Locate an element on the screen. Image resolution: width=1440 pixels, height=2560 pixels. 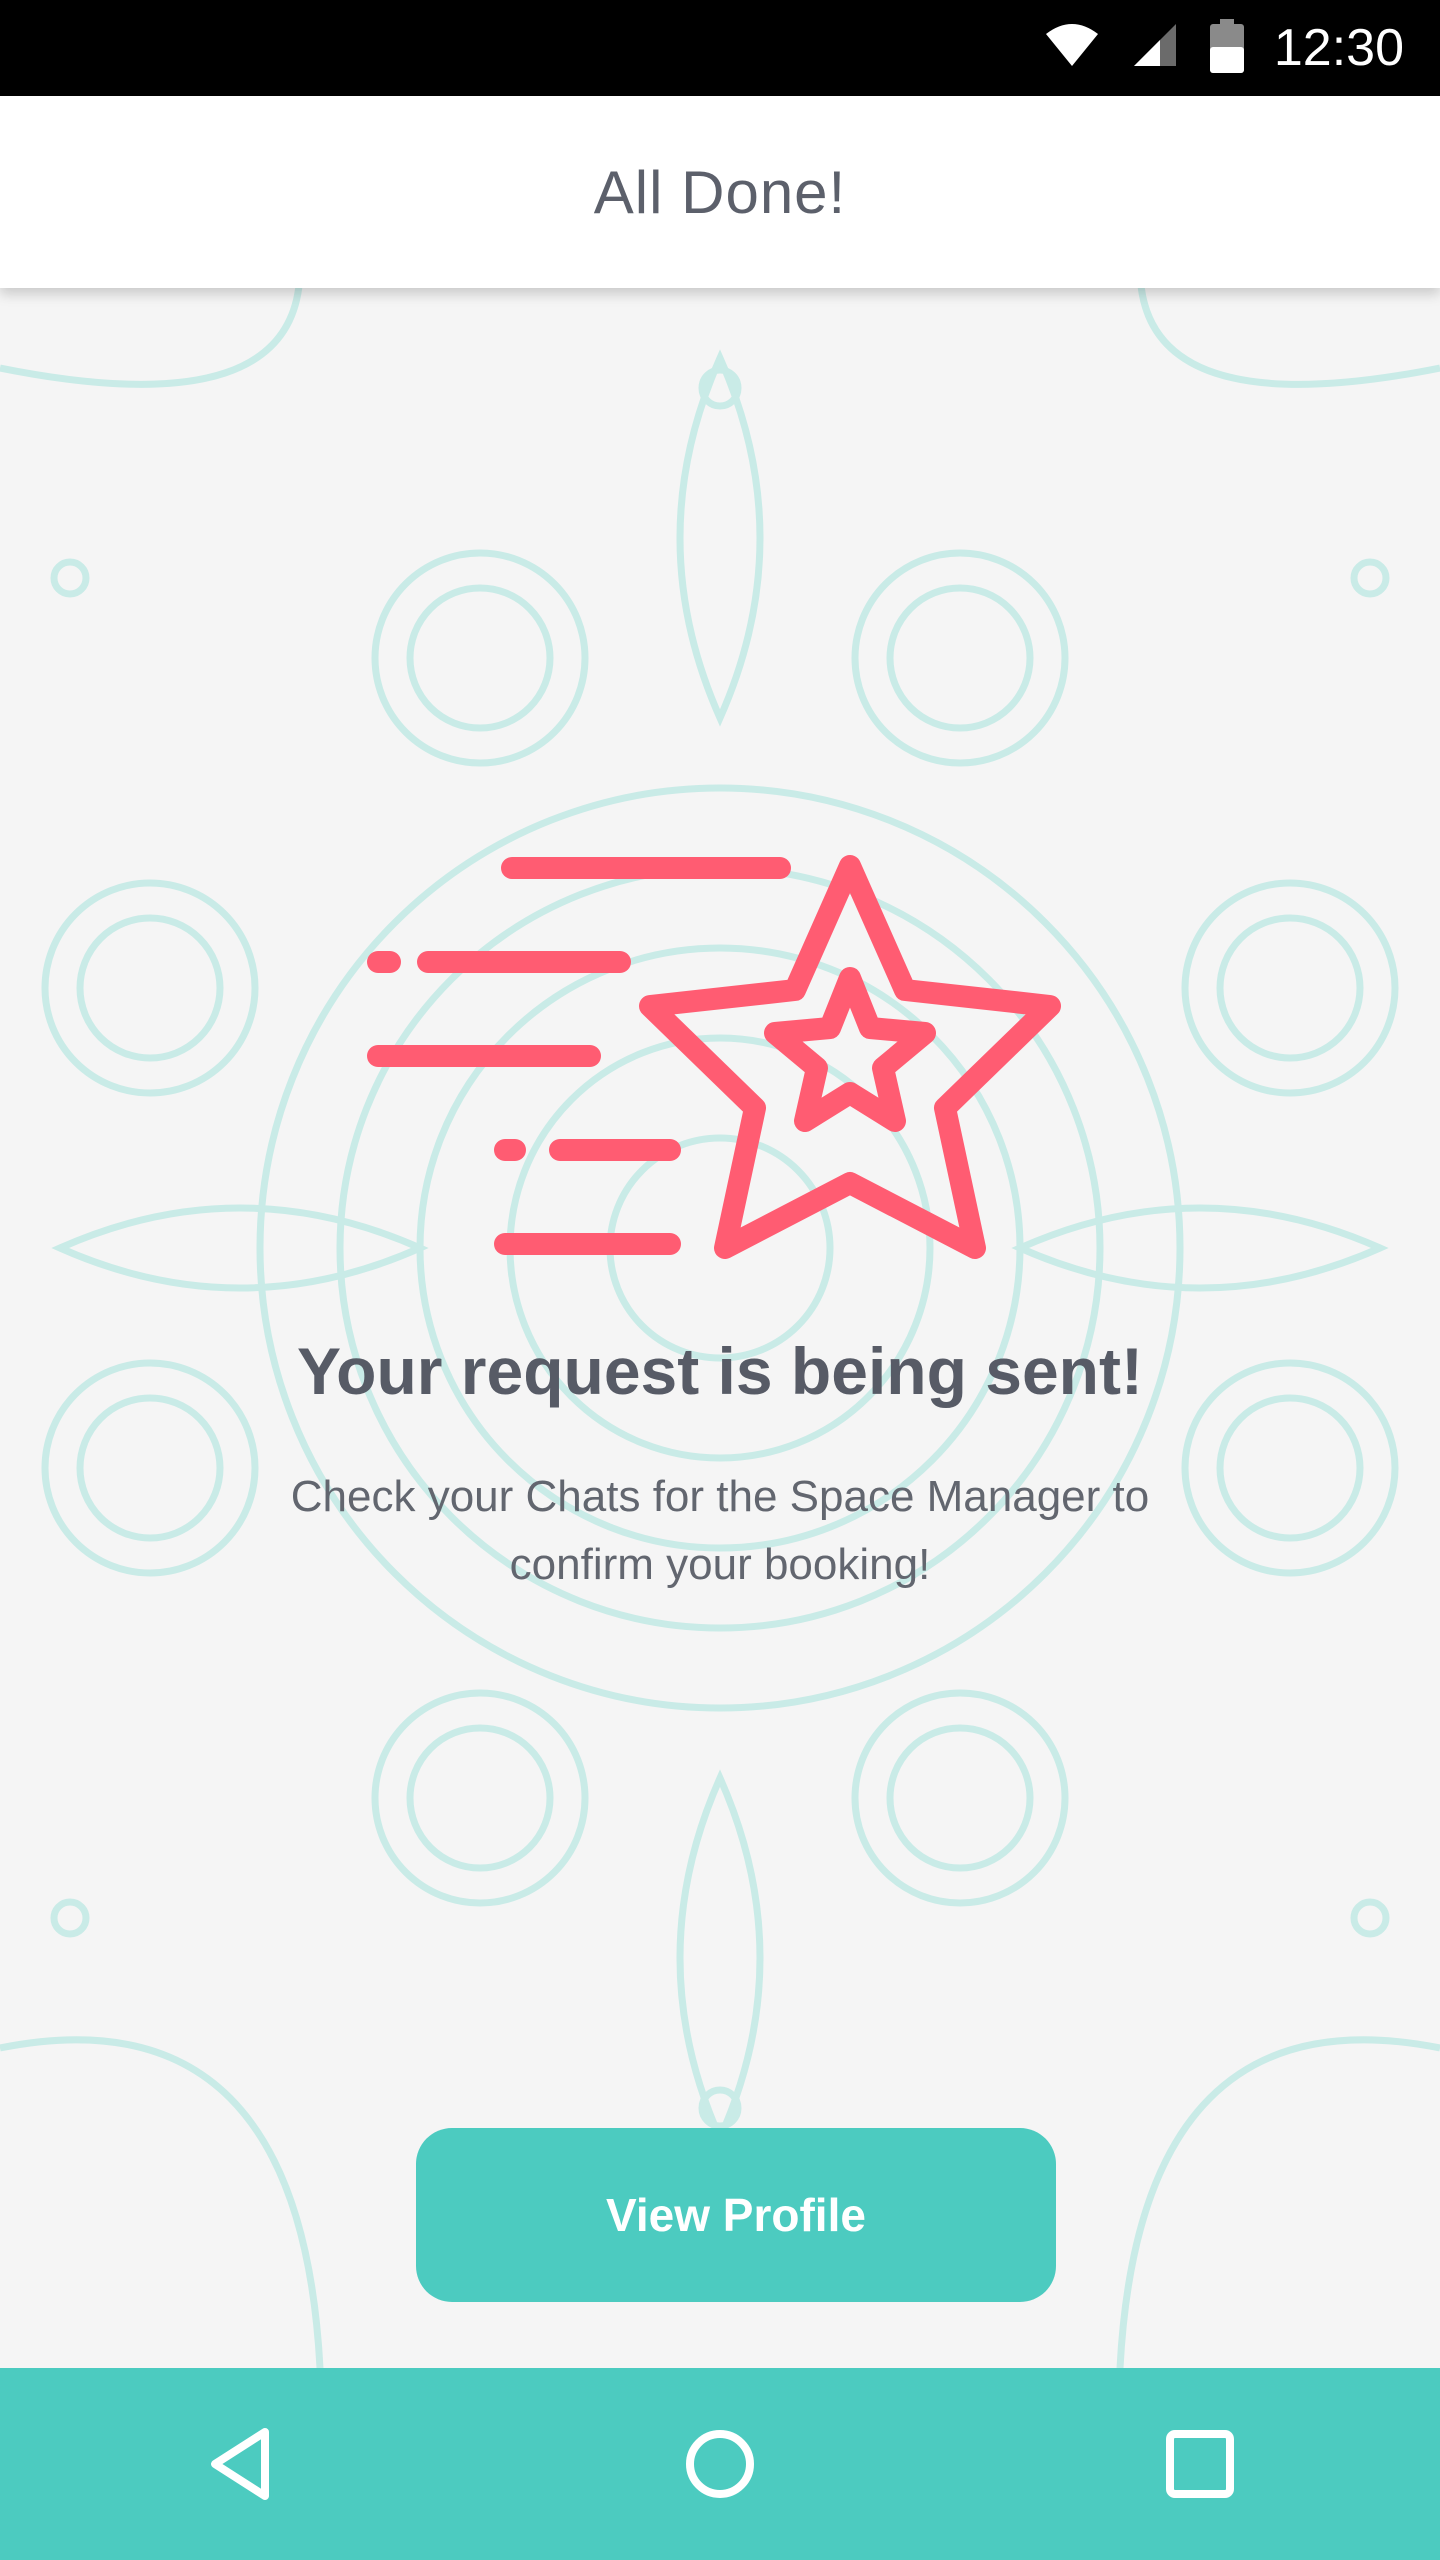
cellular-signal-icon is located at coordinates (1155, 48).